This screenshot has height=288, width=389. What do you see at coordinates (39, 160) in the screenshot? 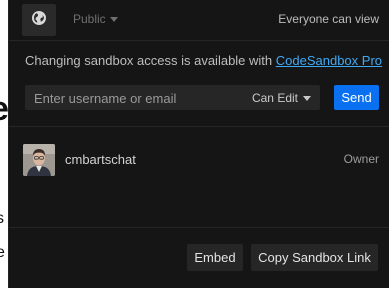
I see `avatar` at bounding box center [39, 160].